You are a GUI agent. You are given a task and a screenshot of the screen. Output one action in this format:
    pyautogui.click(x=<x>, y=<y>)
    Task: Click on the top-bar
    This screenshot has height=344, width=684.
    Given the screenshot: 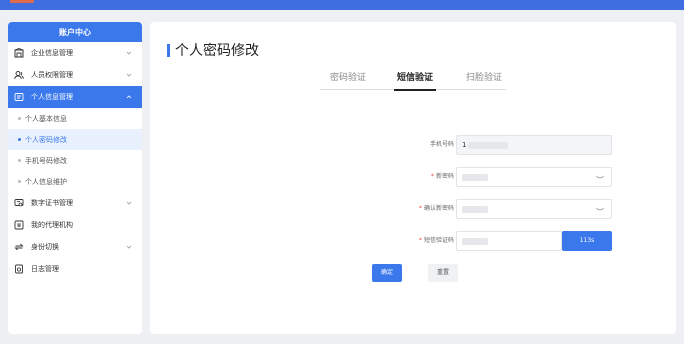 What is the action you would take?
    pyautogui.click(x=342, y=5)
    